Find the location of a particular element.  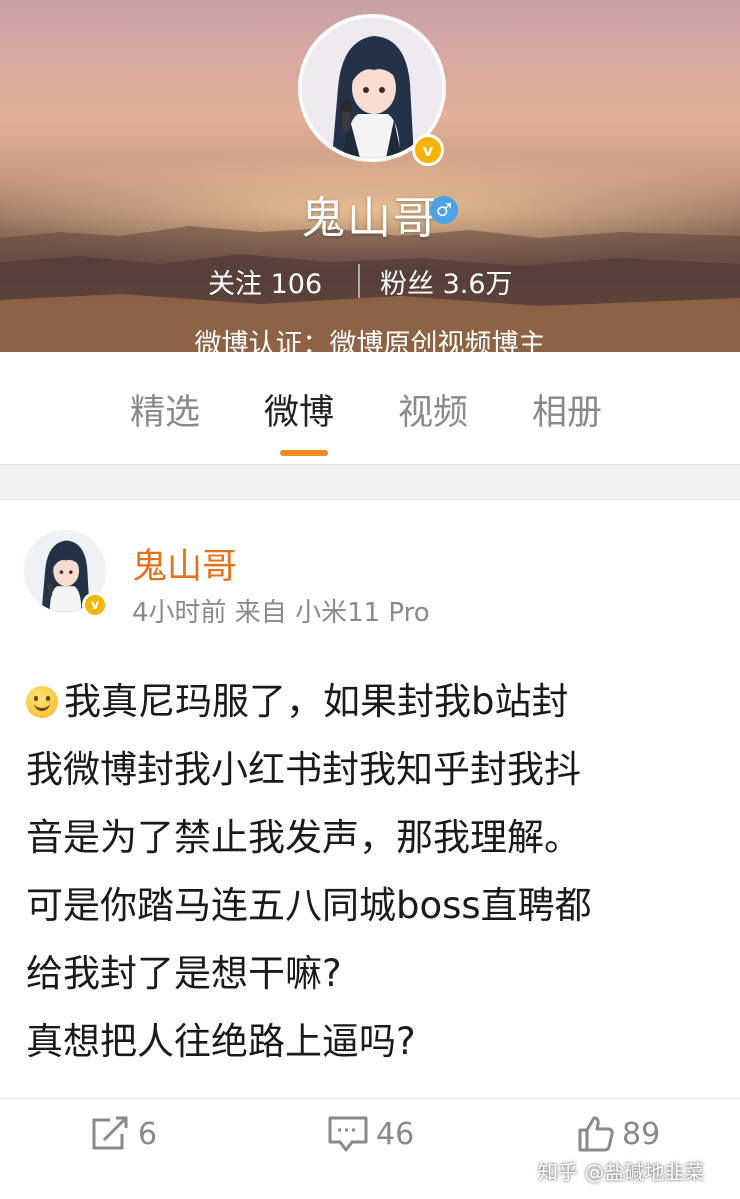

following-count: 106 is located at coordinates (296, 284).